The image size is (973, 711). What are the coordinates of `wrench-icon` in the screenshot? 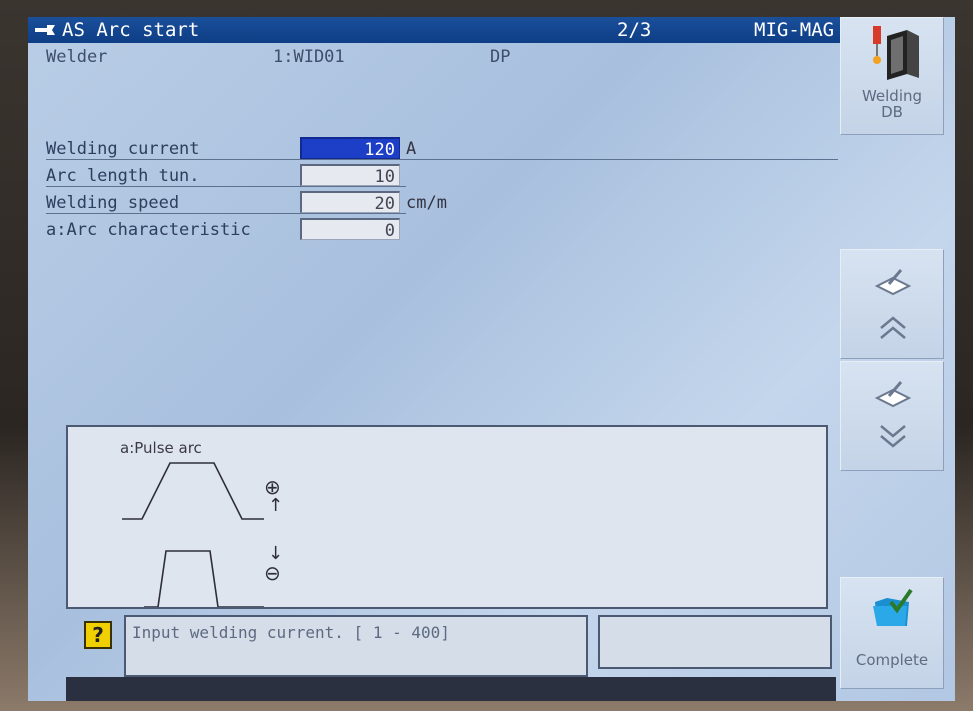 It's located at (45, 30).